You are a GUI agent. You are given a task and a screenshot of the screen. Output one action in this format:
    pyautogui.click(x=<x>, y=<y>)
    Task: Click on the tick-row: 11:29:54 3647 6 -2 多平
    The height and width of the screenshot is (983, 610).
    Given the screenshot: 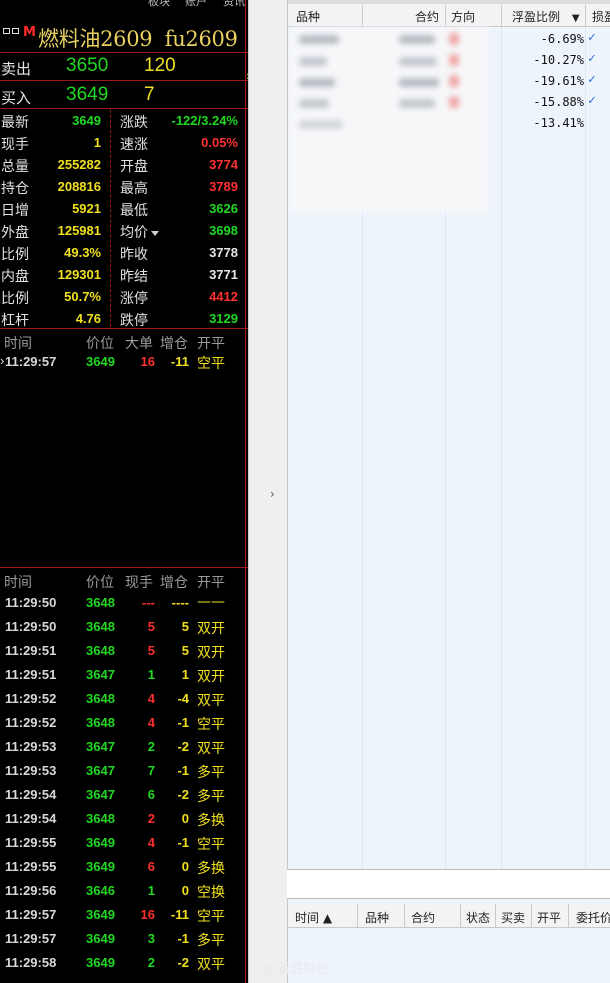 What is the action you would take?
    pyautogui.click(x=124, y=795)
    